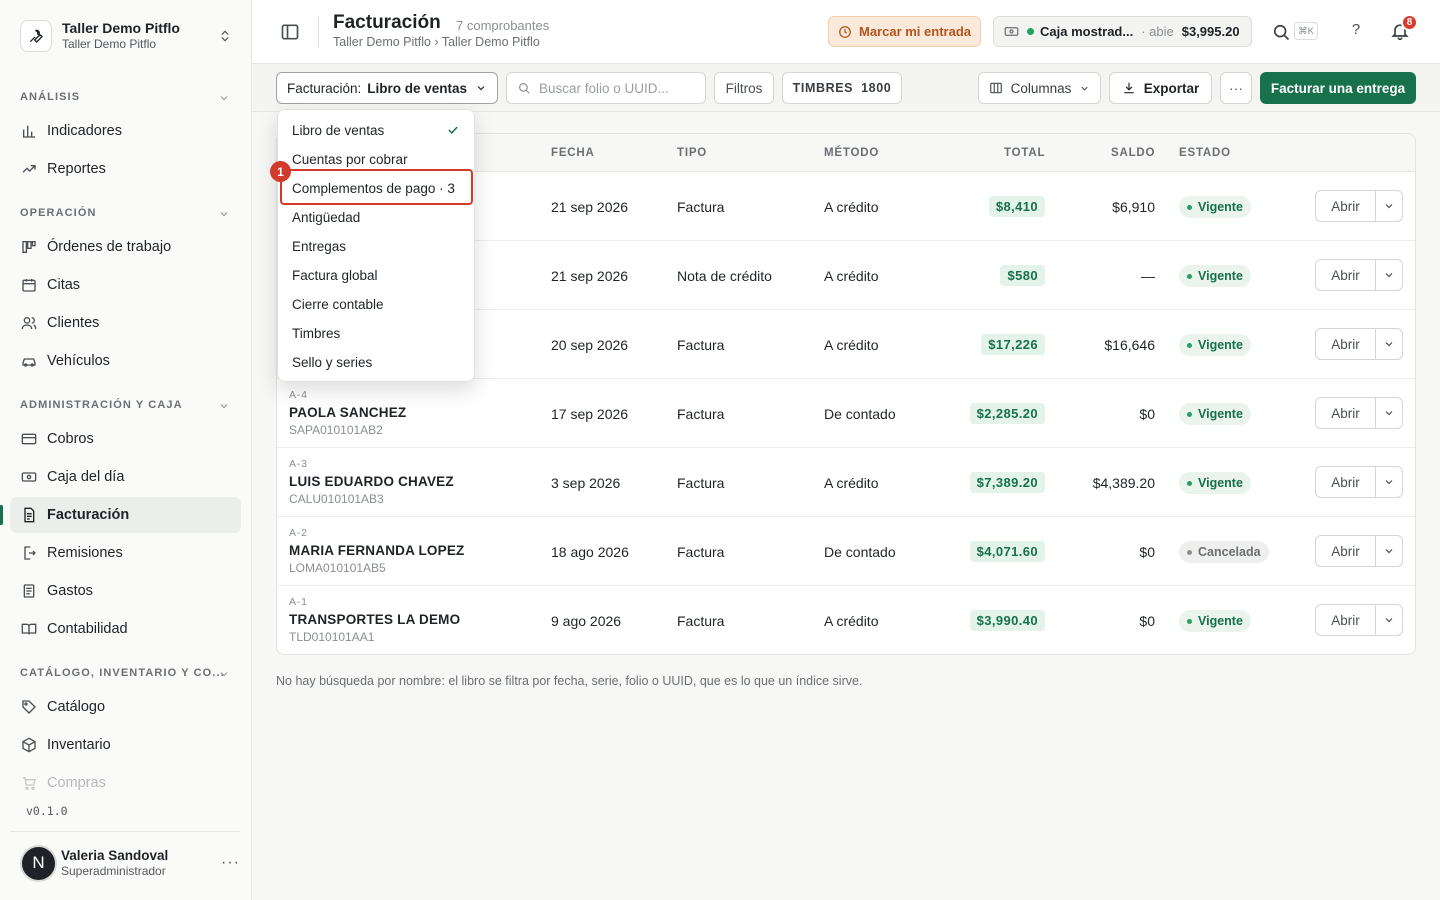  Describe the element at coordinates (319, 246) in the screenshot. I see `menu-item-entregas: Entregas` at that location.